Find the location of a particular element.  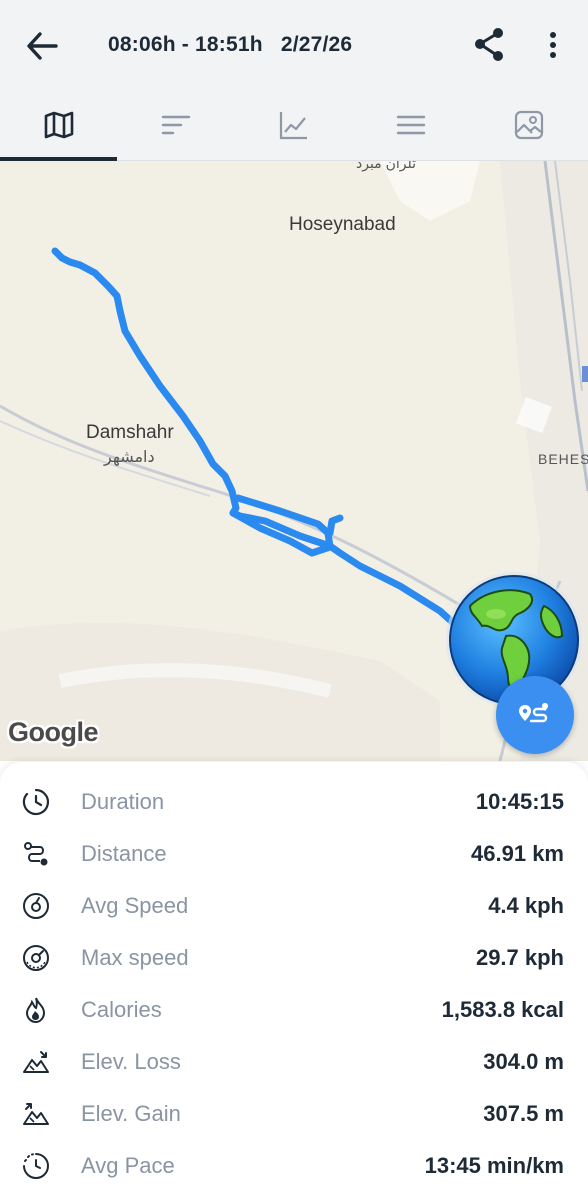

app-bar: 08:06h - 18:51h 2/27/26 is located at coordinates (294, 45).